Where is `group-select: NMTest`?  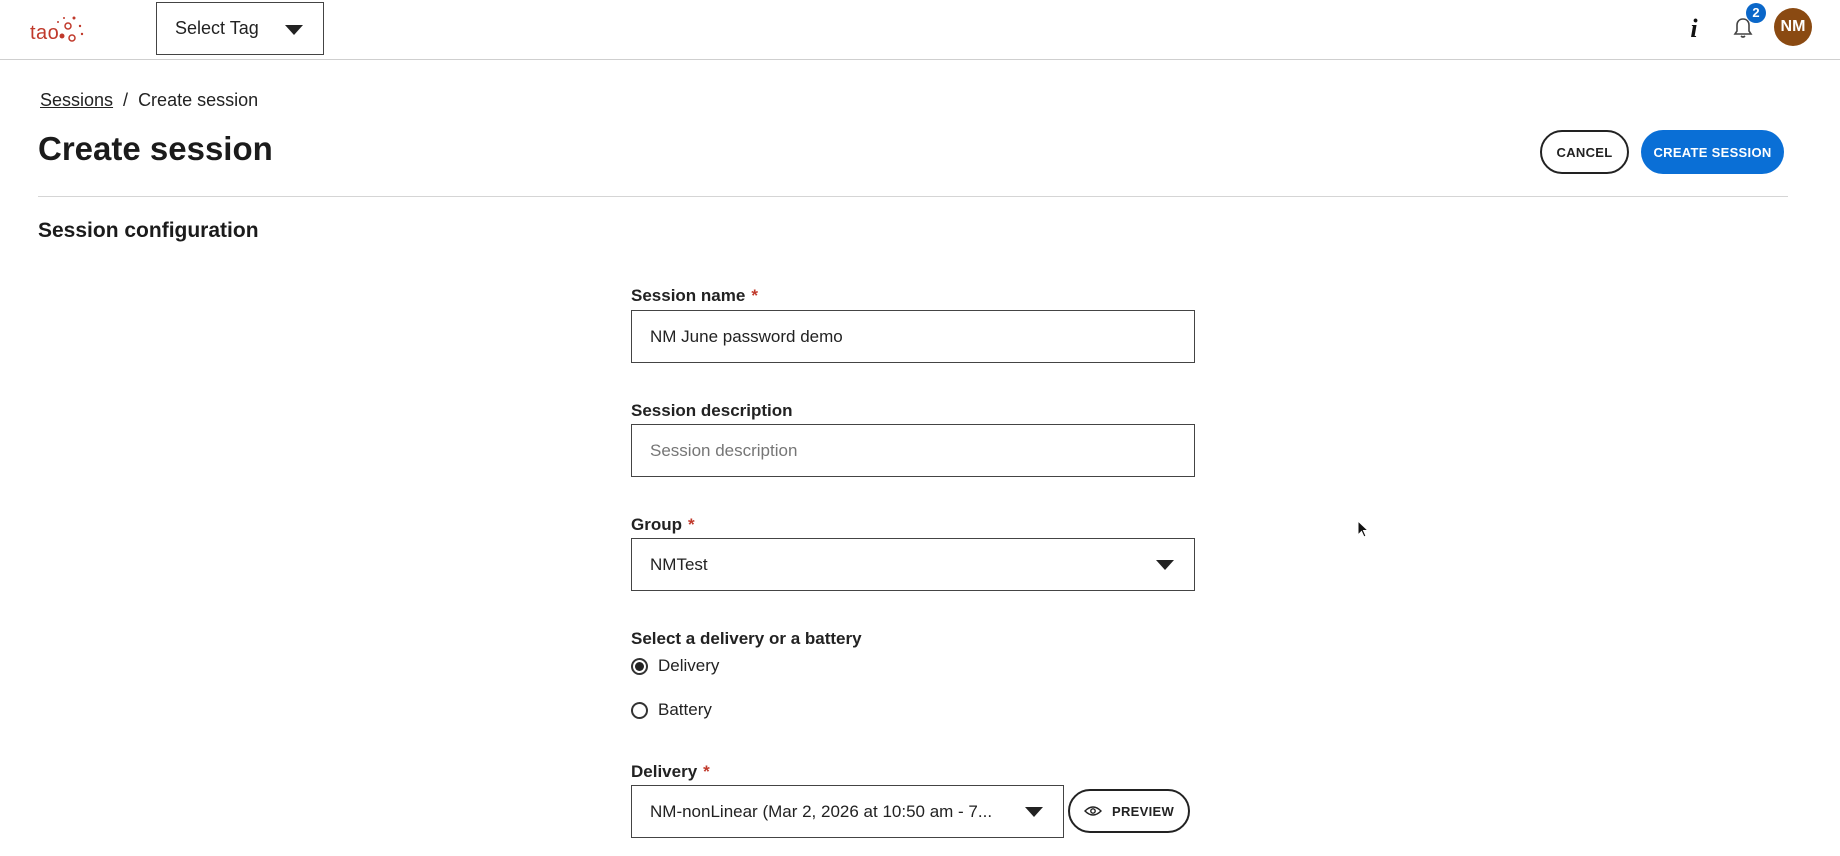
group-select: NMTest is located at coordinates (913, 564).